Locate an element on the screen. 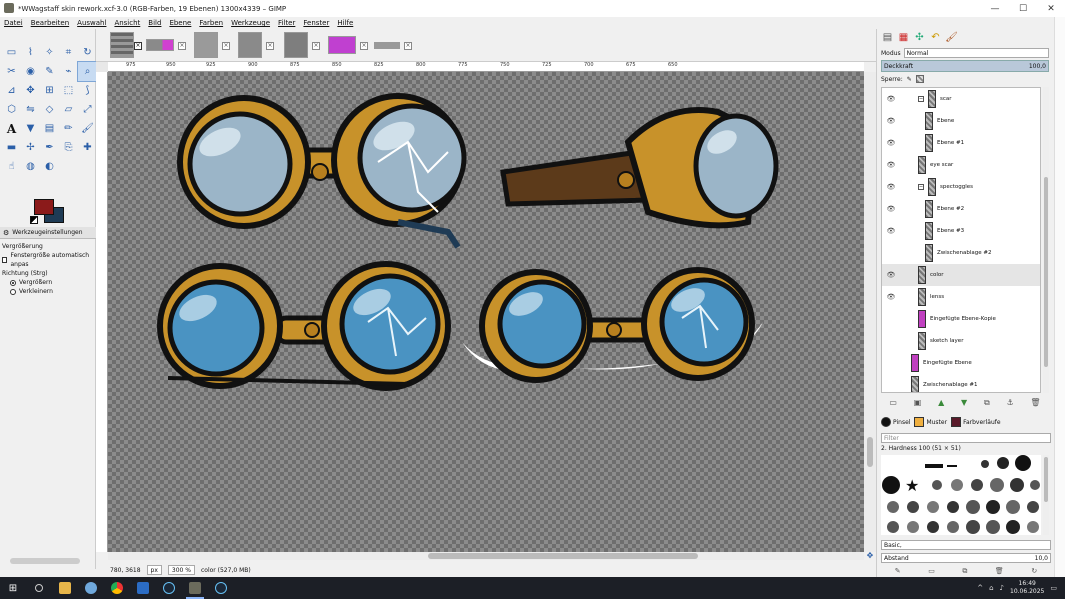 The height and width of the screenshot is (599, 1065). paths-icon: ✎ is located at coordinates (49, 71).